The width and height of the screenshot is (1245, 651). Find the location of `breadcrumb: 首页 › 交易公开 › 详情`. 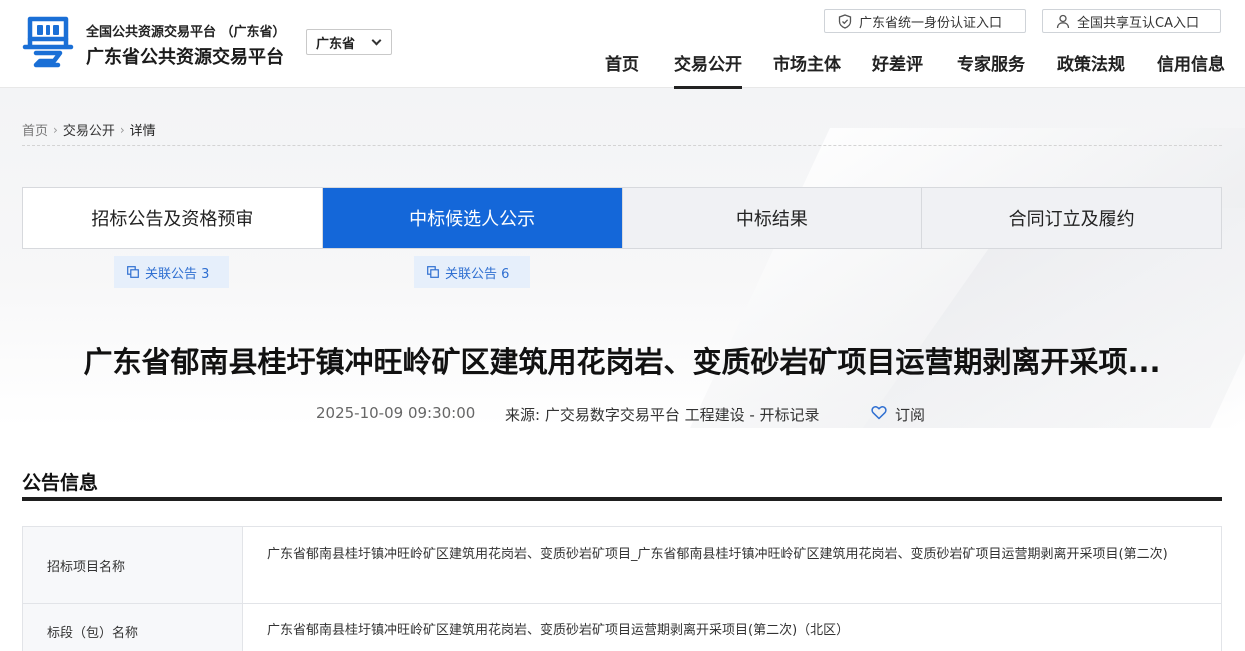

breadcrumb: 首页 › 交易公开 › 详情 is located at coordinates (89, 130).